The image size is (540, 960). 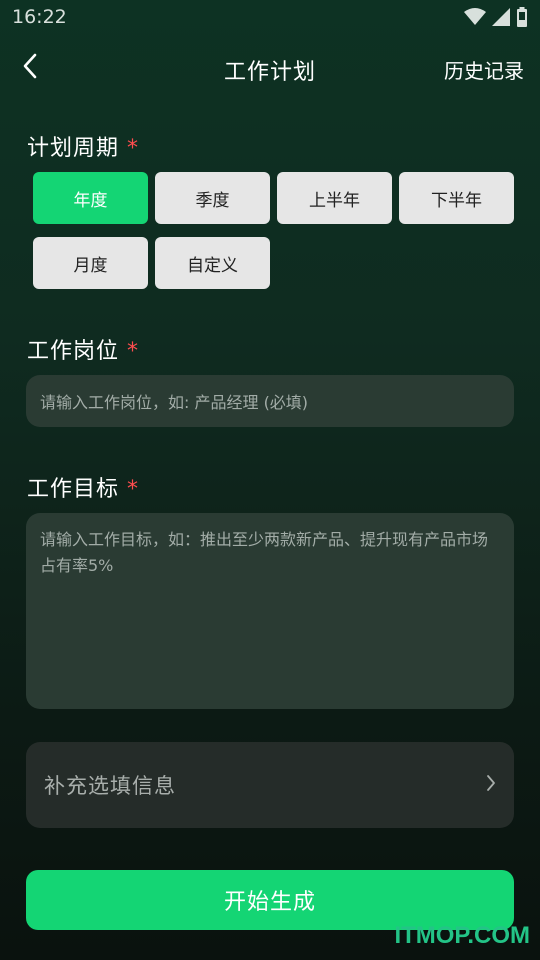 What do you see at coordinates (212, 263) in the screenshot?
I see `period-option-custom: 自定义` at bounding box center [212, 263].